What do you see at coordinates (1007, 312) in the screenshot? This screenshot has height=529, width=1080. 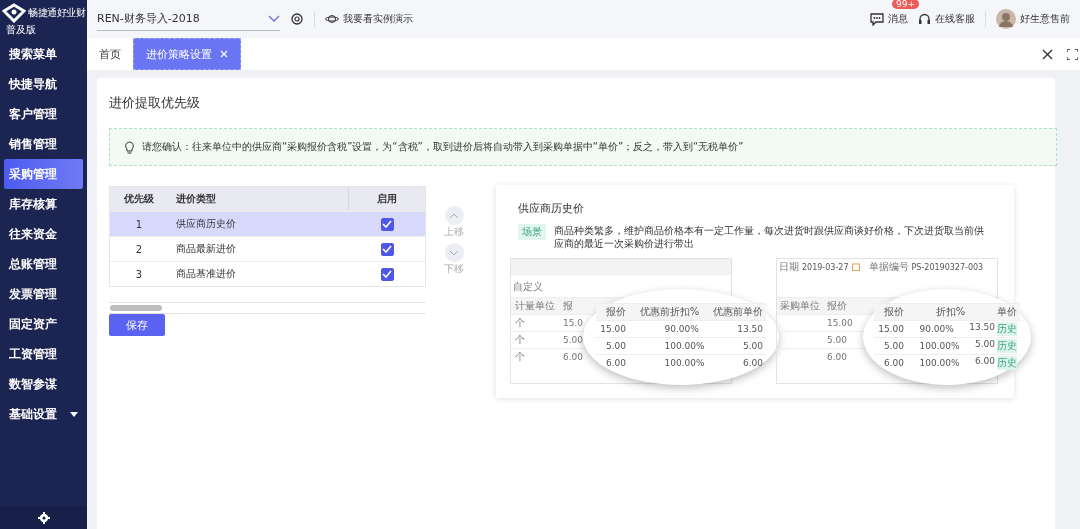 I see `table-header-cell-text: 单价` at bounding box center [1007, 312].